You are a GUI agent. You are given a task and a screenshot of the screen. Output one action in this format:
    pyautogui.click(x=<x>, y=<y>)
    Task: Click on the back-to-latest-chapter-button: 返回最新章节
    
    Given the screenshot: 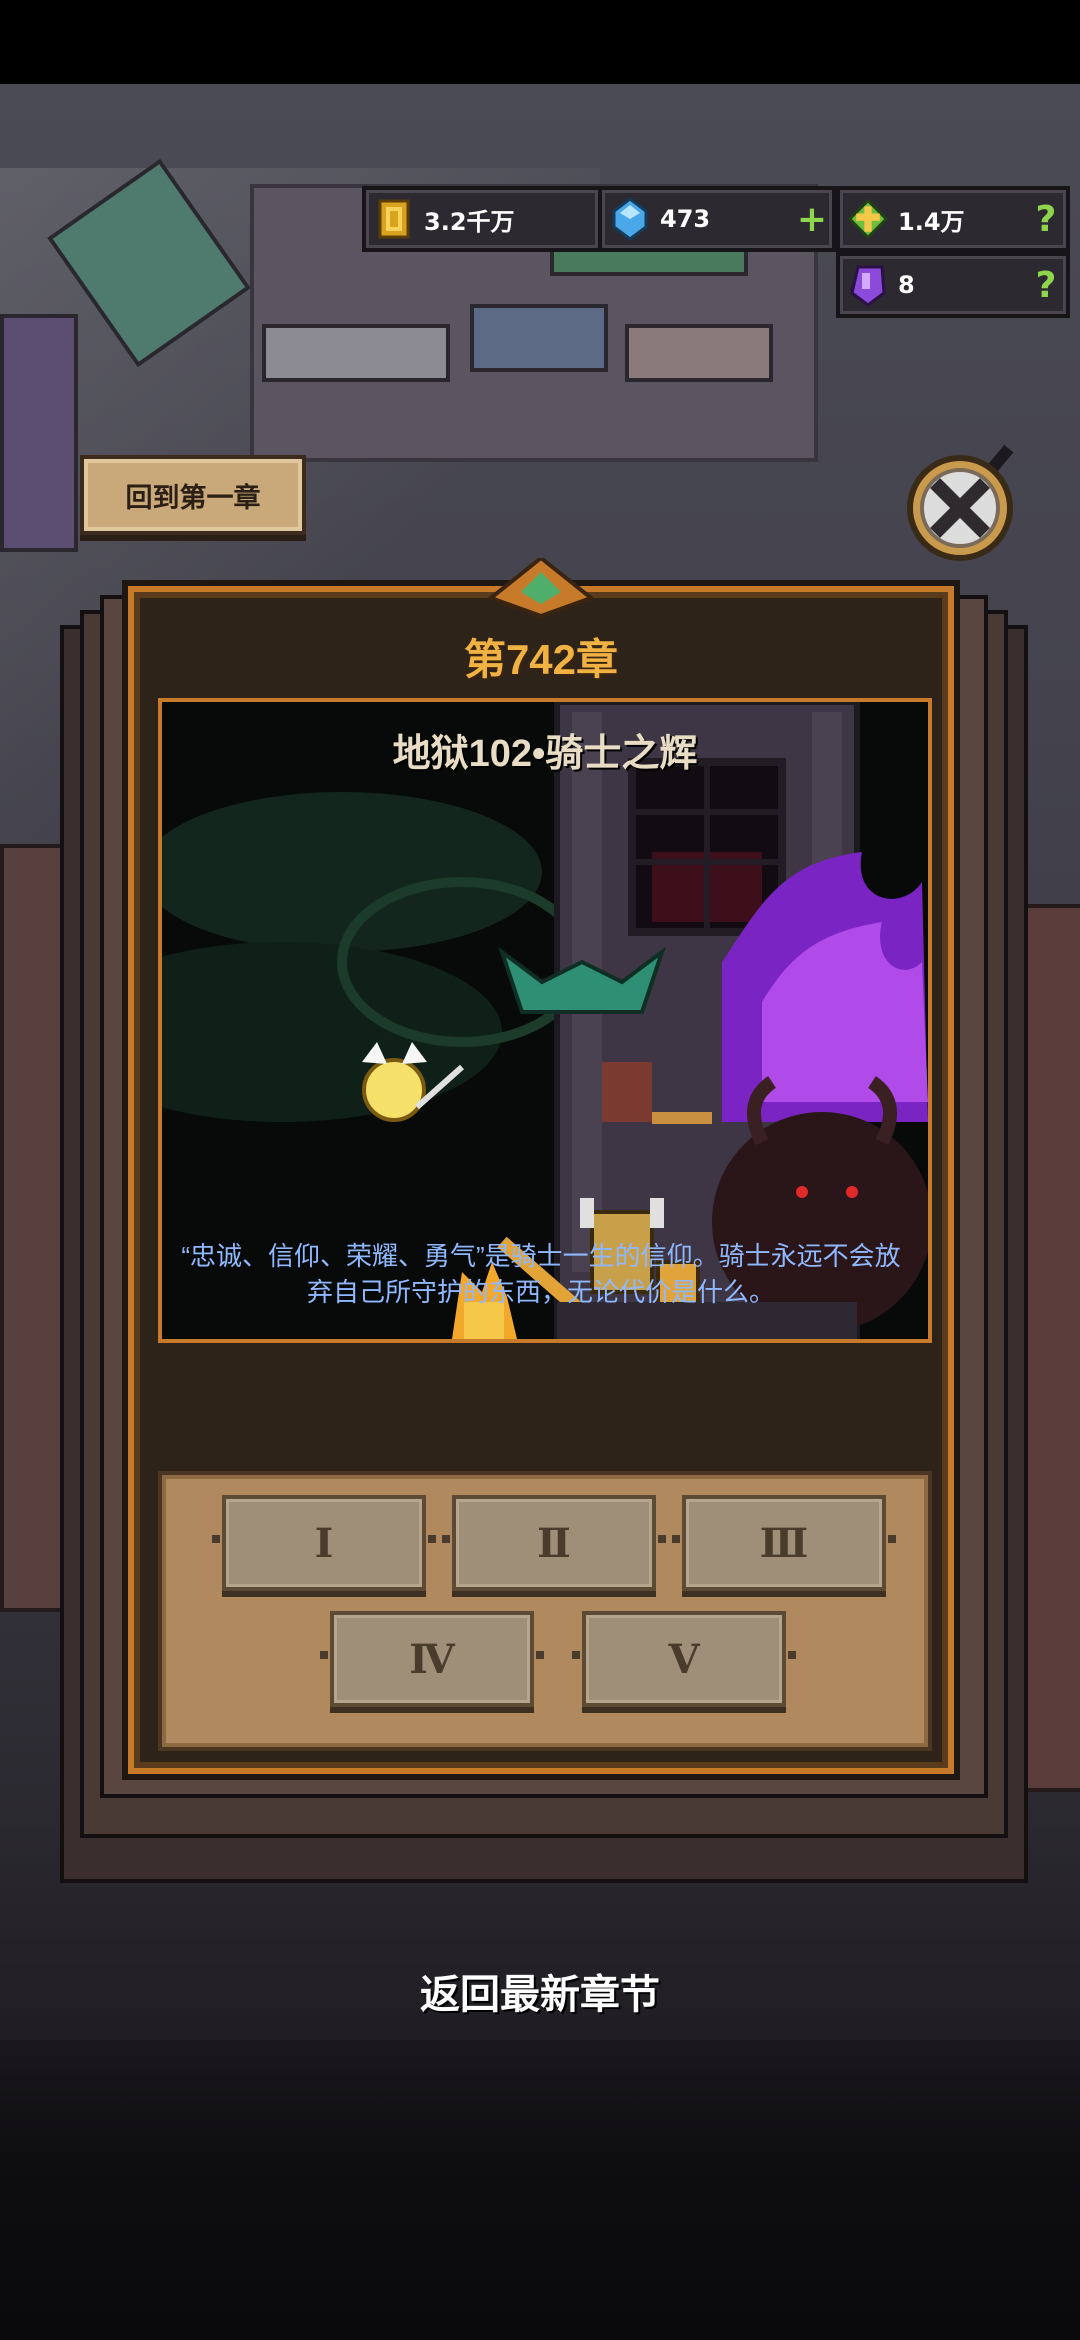 What is the action you would take?
    pyautogui.click(x=540, y=1991)
    